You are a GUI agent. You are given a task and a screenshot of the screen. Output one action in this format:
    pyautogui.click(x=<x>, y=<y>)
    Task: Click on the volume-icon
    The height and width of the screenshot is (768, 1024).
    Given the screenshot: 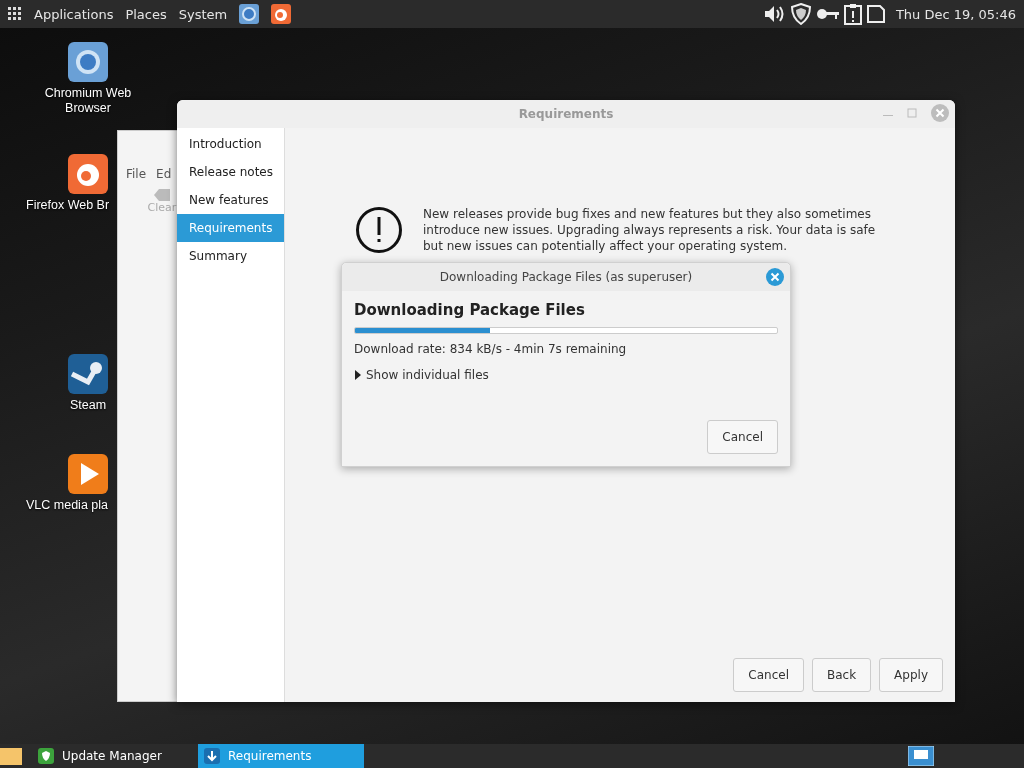 What is the action you would take?
    pyautogui.click(x=774, y=14)
    